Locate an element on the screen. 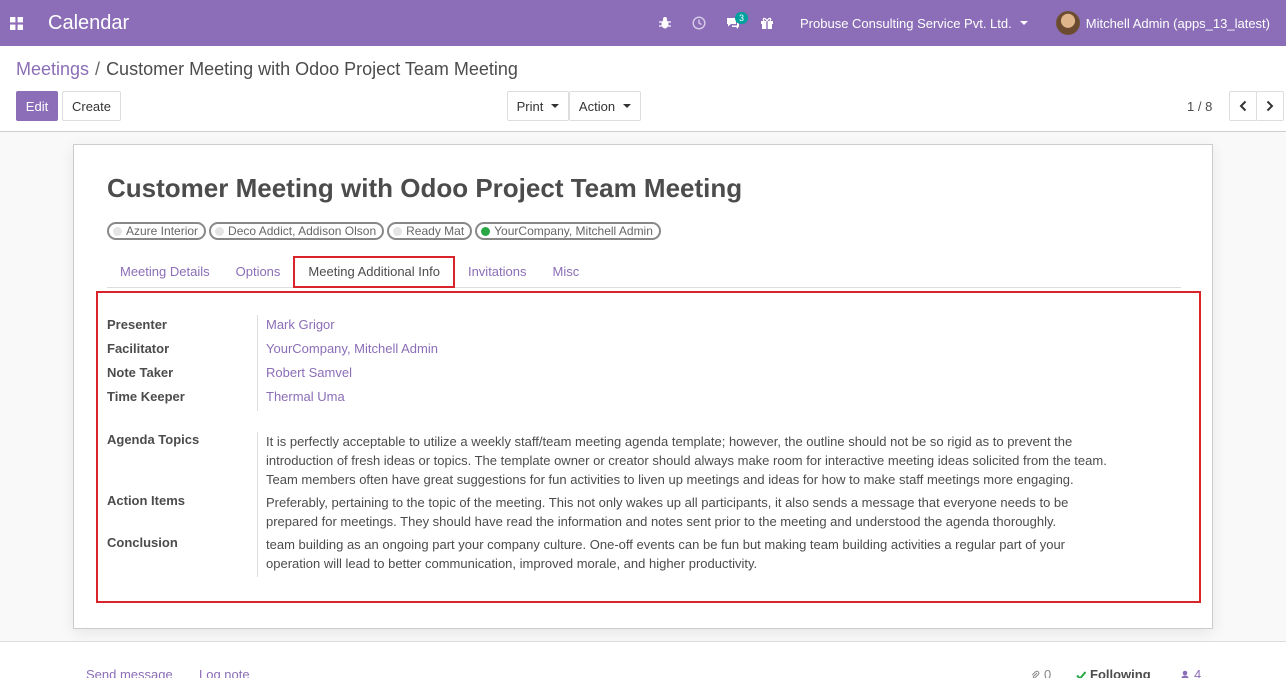 This screenshot has width=1286, height=678. print-dropdown: Print is located at coordinates (538, 106).